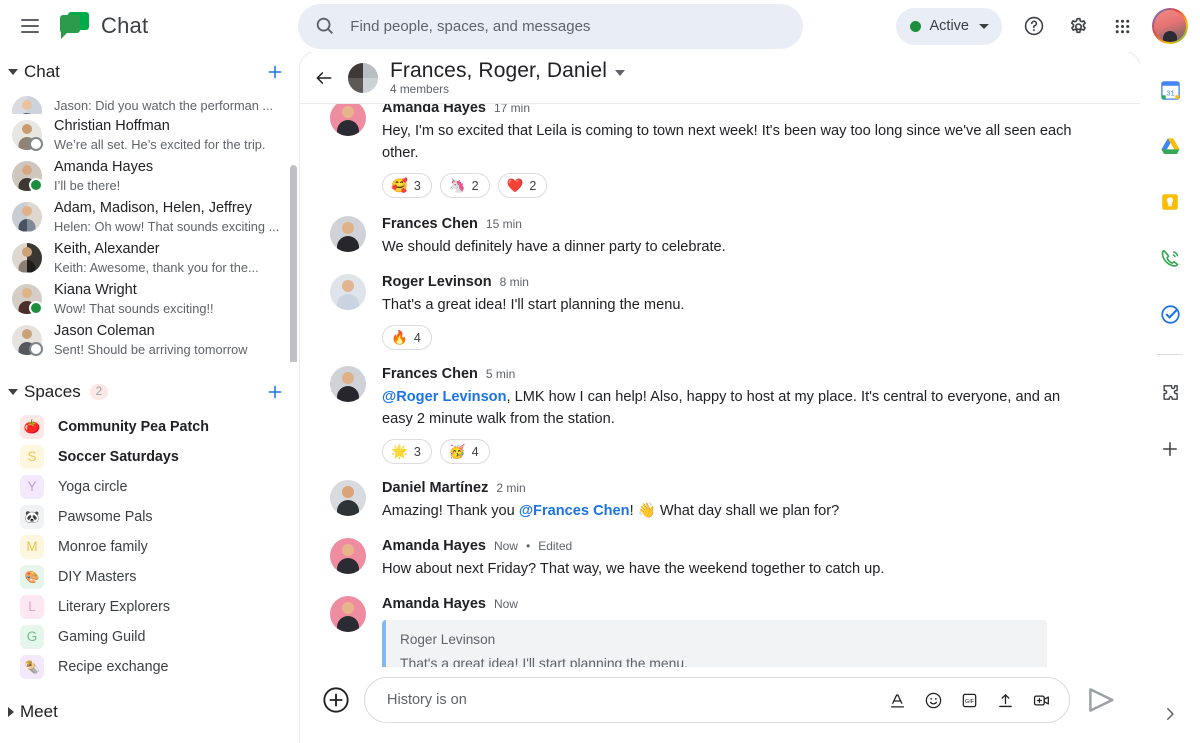 The height and width of the screenshot is (743, 1200). What do you see at coordinates (1041, 700) in the screenshot?
I see `video-meeting-button` at bounding box center [1041, 700].